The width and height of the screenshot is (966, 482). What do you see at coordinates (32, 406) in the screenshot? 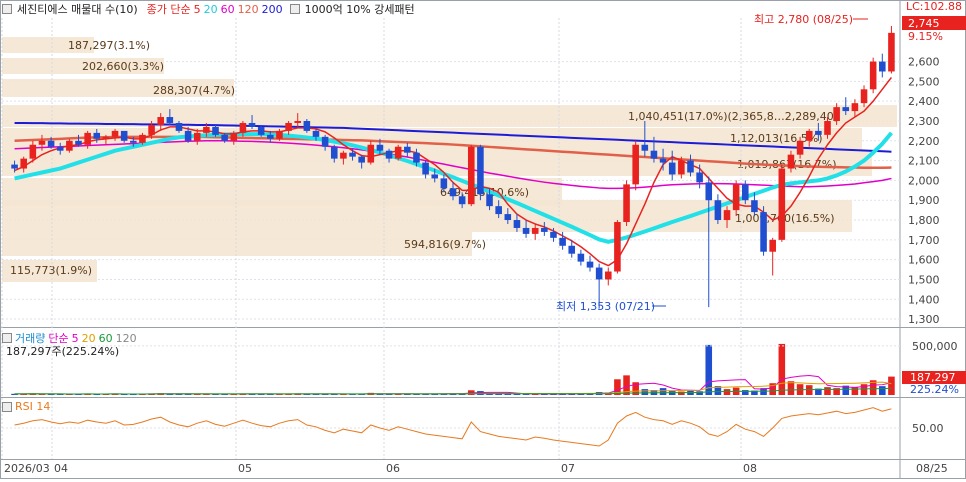
I see `rsi-title: RSI 14` at bounding box center [32, 406].